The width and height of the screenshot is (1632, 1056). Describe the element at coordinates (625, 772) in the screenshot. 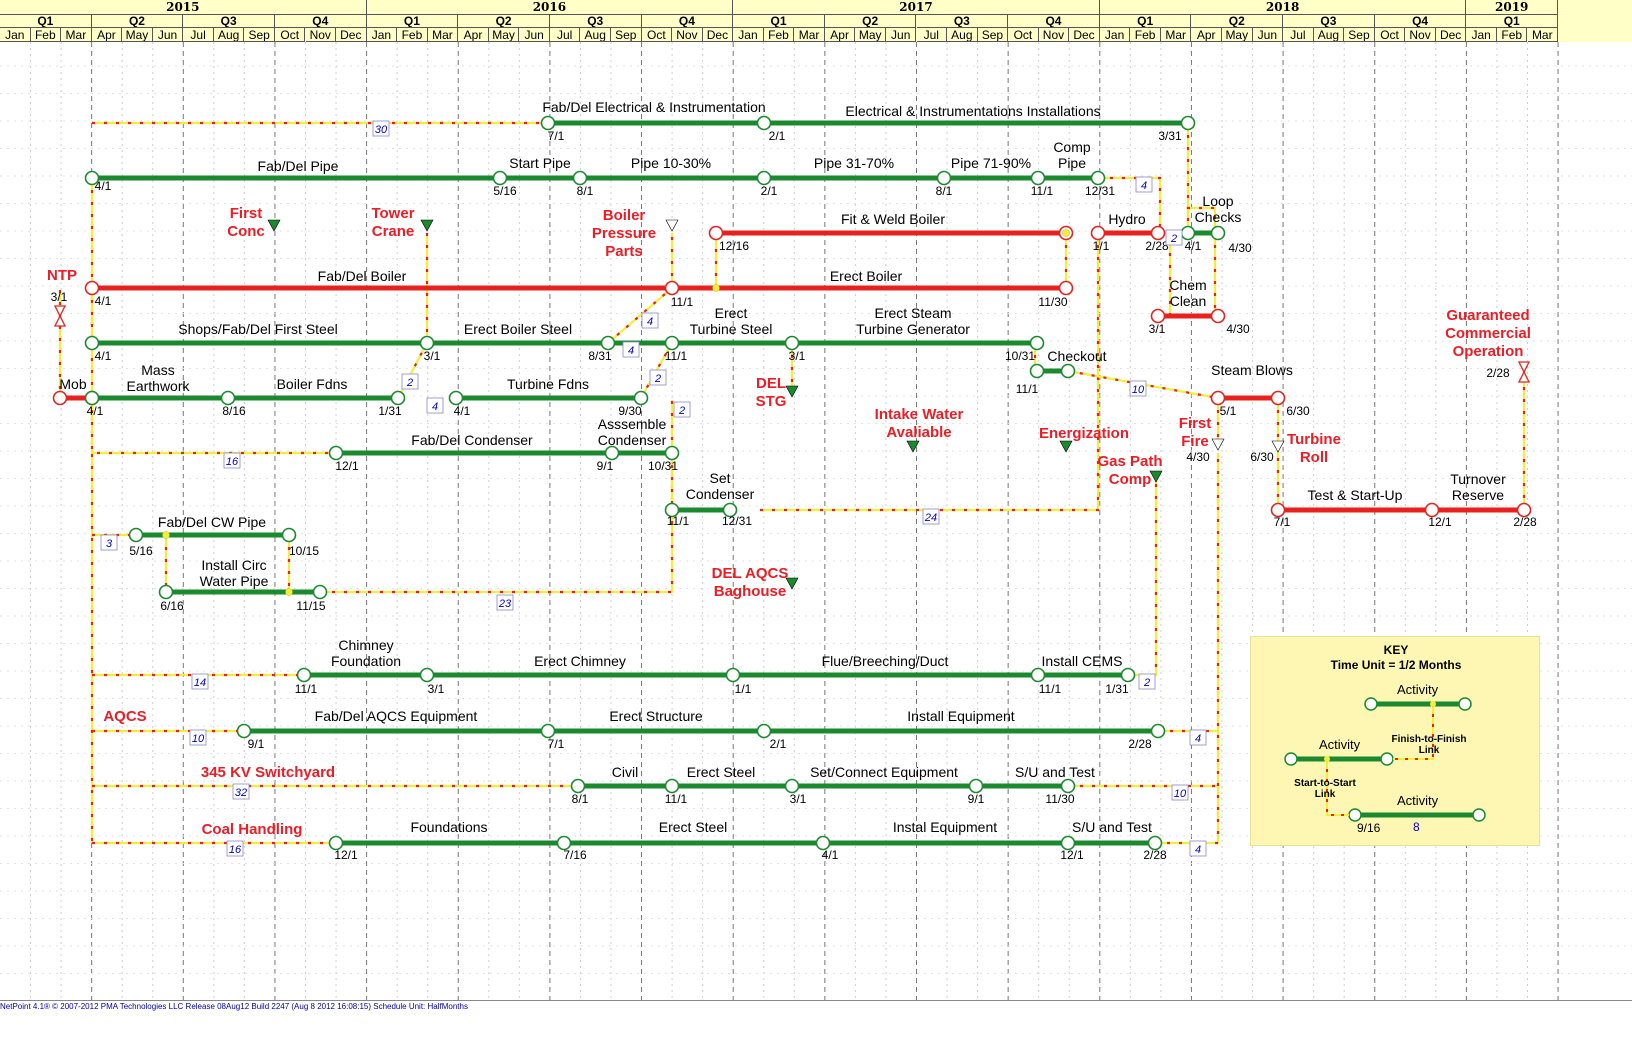

I see `activity-label: Civil` at that location.